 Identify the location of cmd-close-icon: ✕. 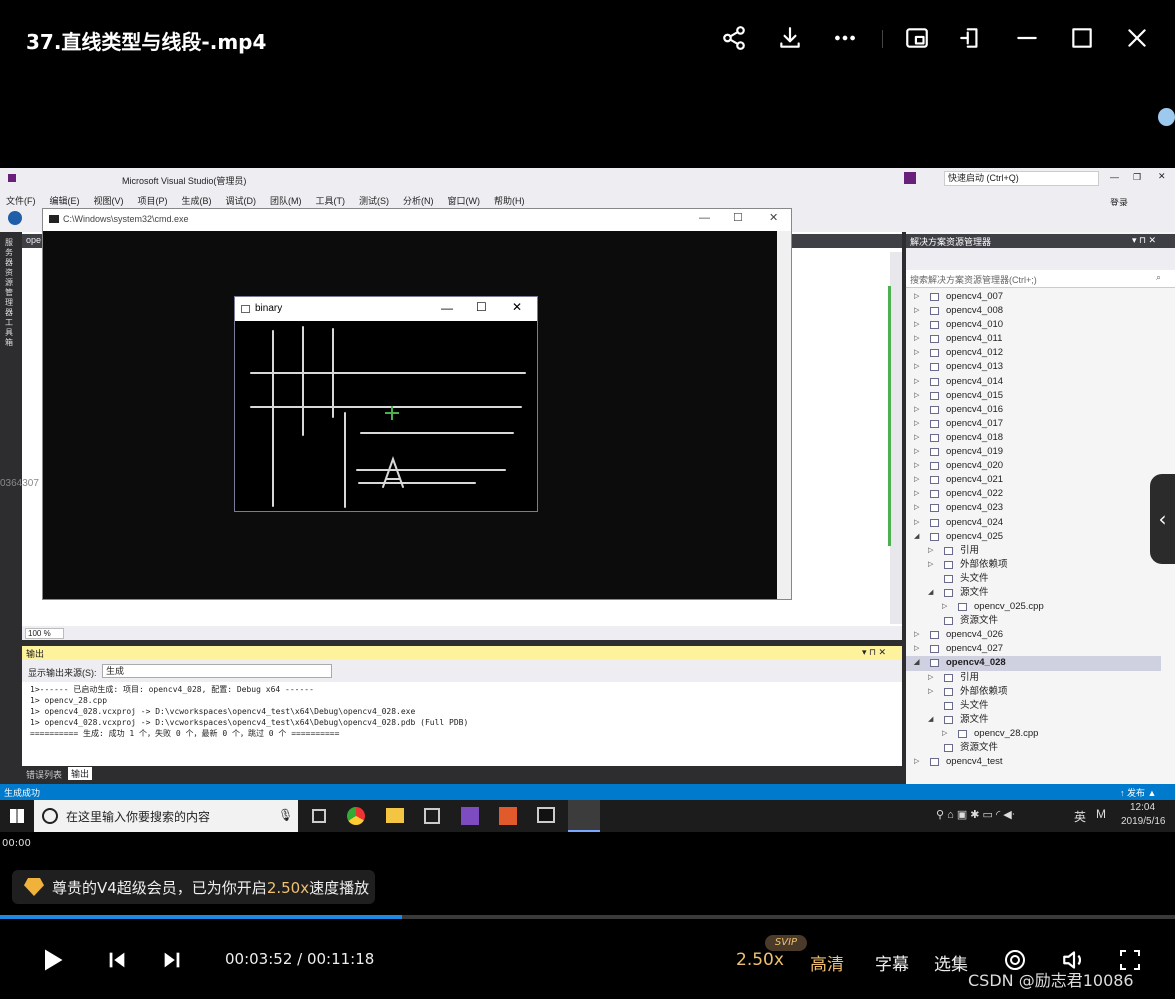
(773, 217).